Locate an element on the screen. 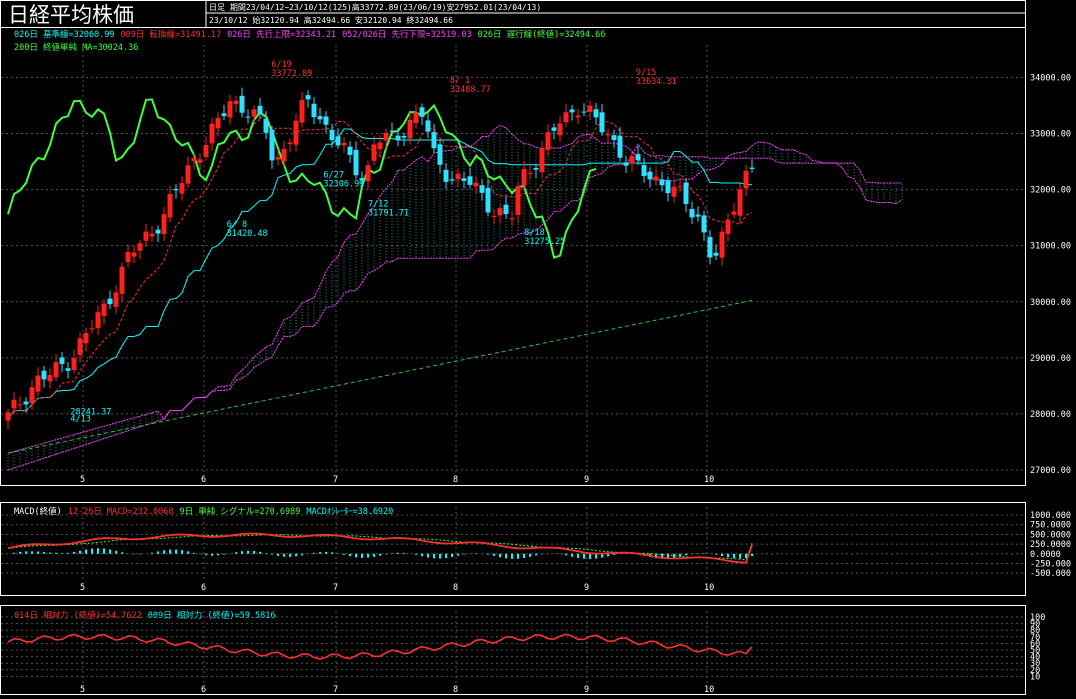  main-y-tick: 28000.00 is located at coordinates (1050, 415).